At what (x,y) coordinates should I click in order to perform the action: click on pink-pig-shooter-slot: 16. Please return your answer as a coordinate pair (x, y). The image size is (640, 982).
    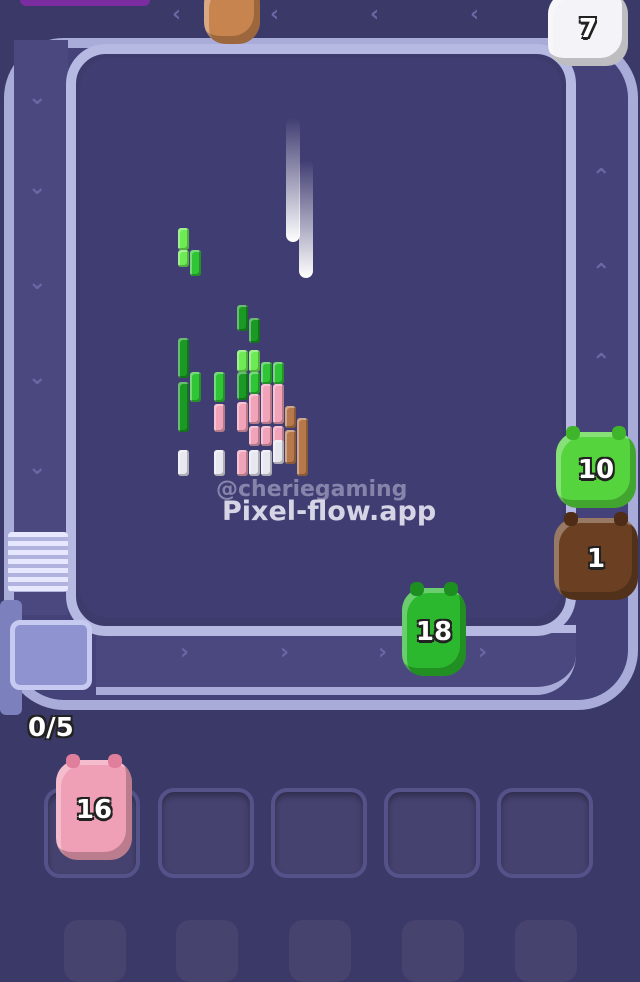
    Looking at the image, I should click on (94, 807).